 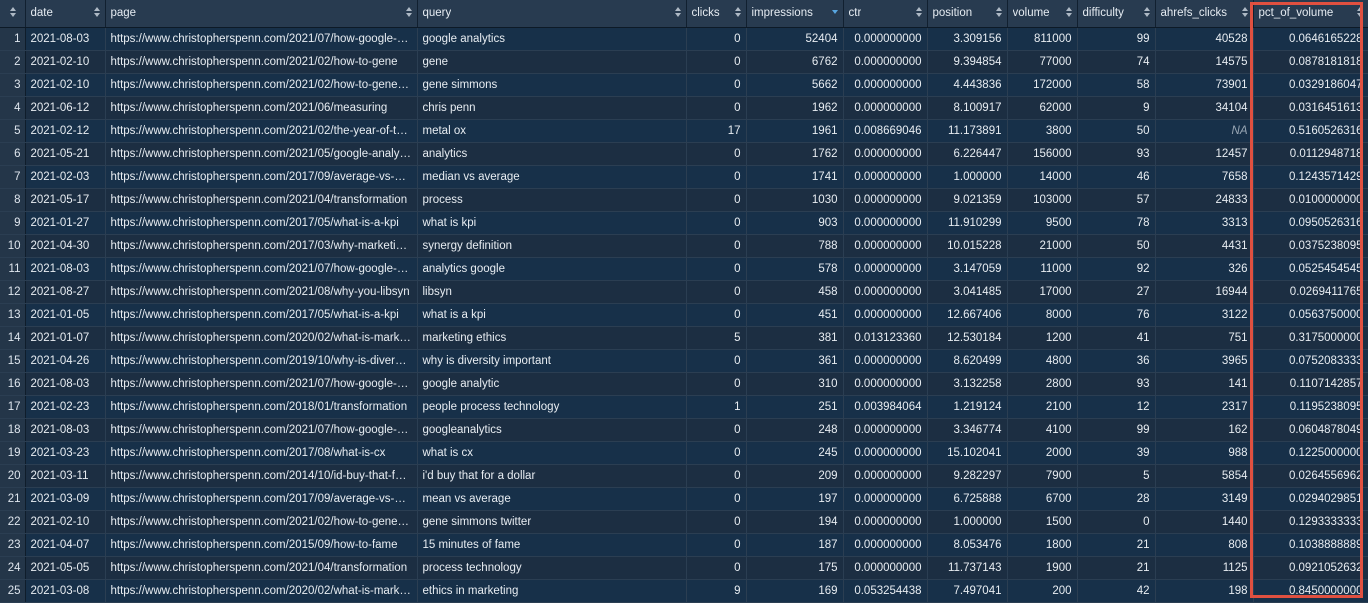 What do you see at coordinates (1310, 591) in the screenshot?
I see `cell-pct-of-volume: 0.8450000000` at bounding box center [1310, 591].